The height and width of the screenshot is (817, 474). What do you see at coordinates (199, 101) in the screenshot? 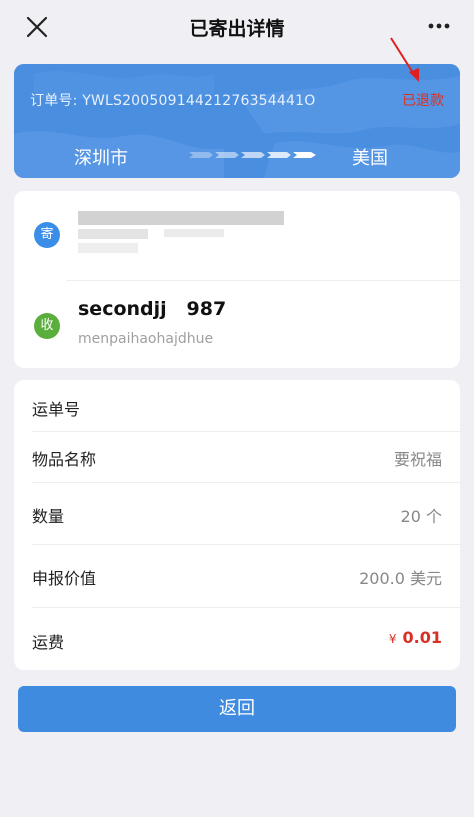
I see `order-number: YWLS20050914421276354441O` at bounding box center [199, 101].